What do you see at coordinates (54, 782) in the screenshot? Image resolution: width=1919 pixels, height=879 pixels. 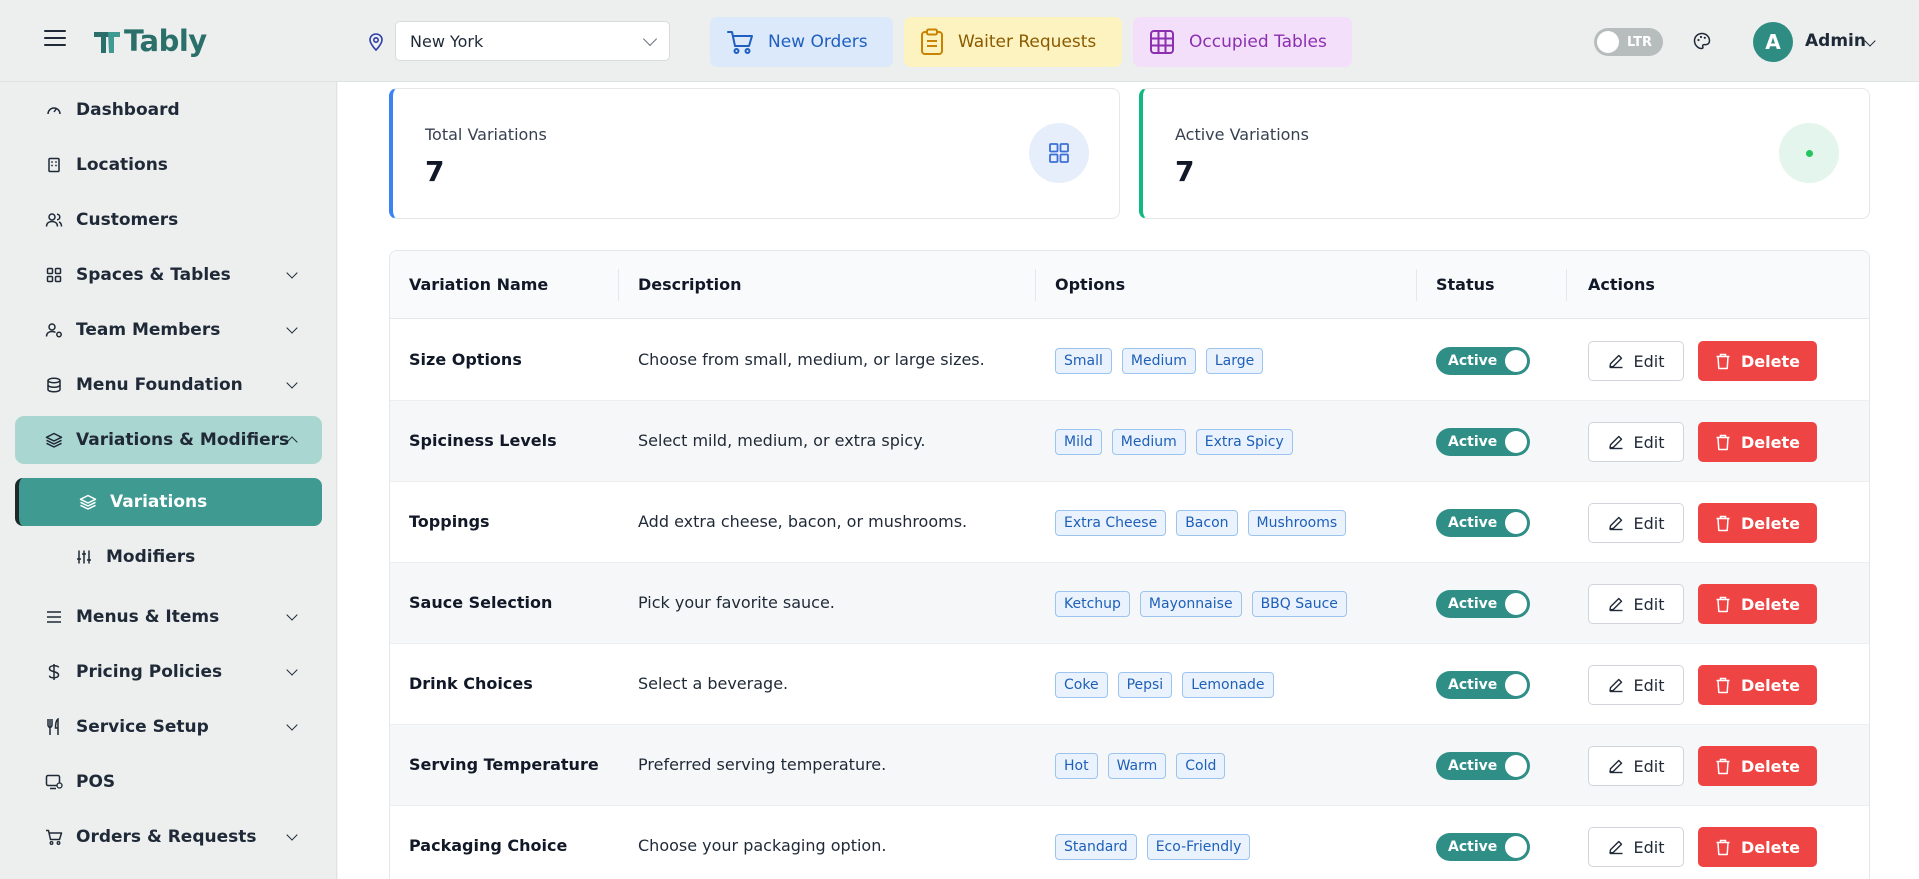 I see `monitor-icon` at bounding box center [54, 782].